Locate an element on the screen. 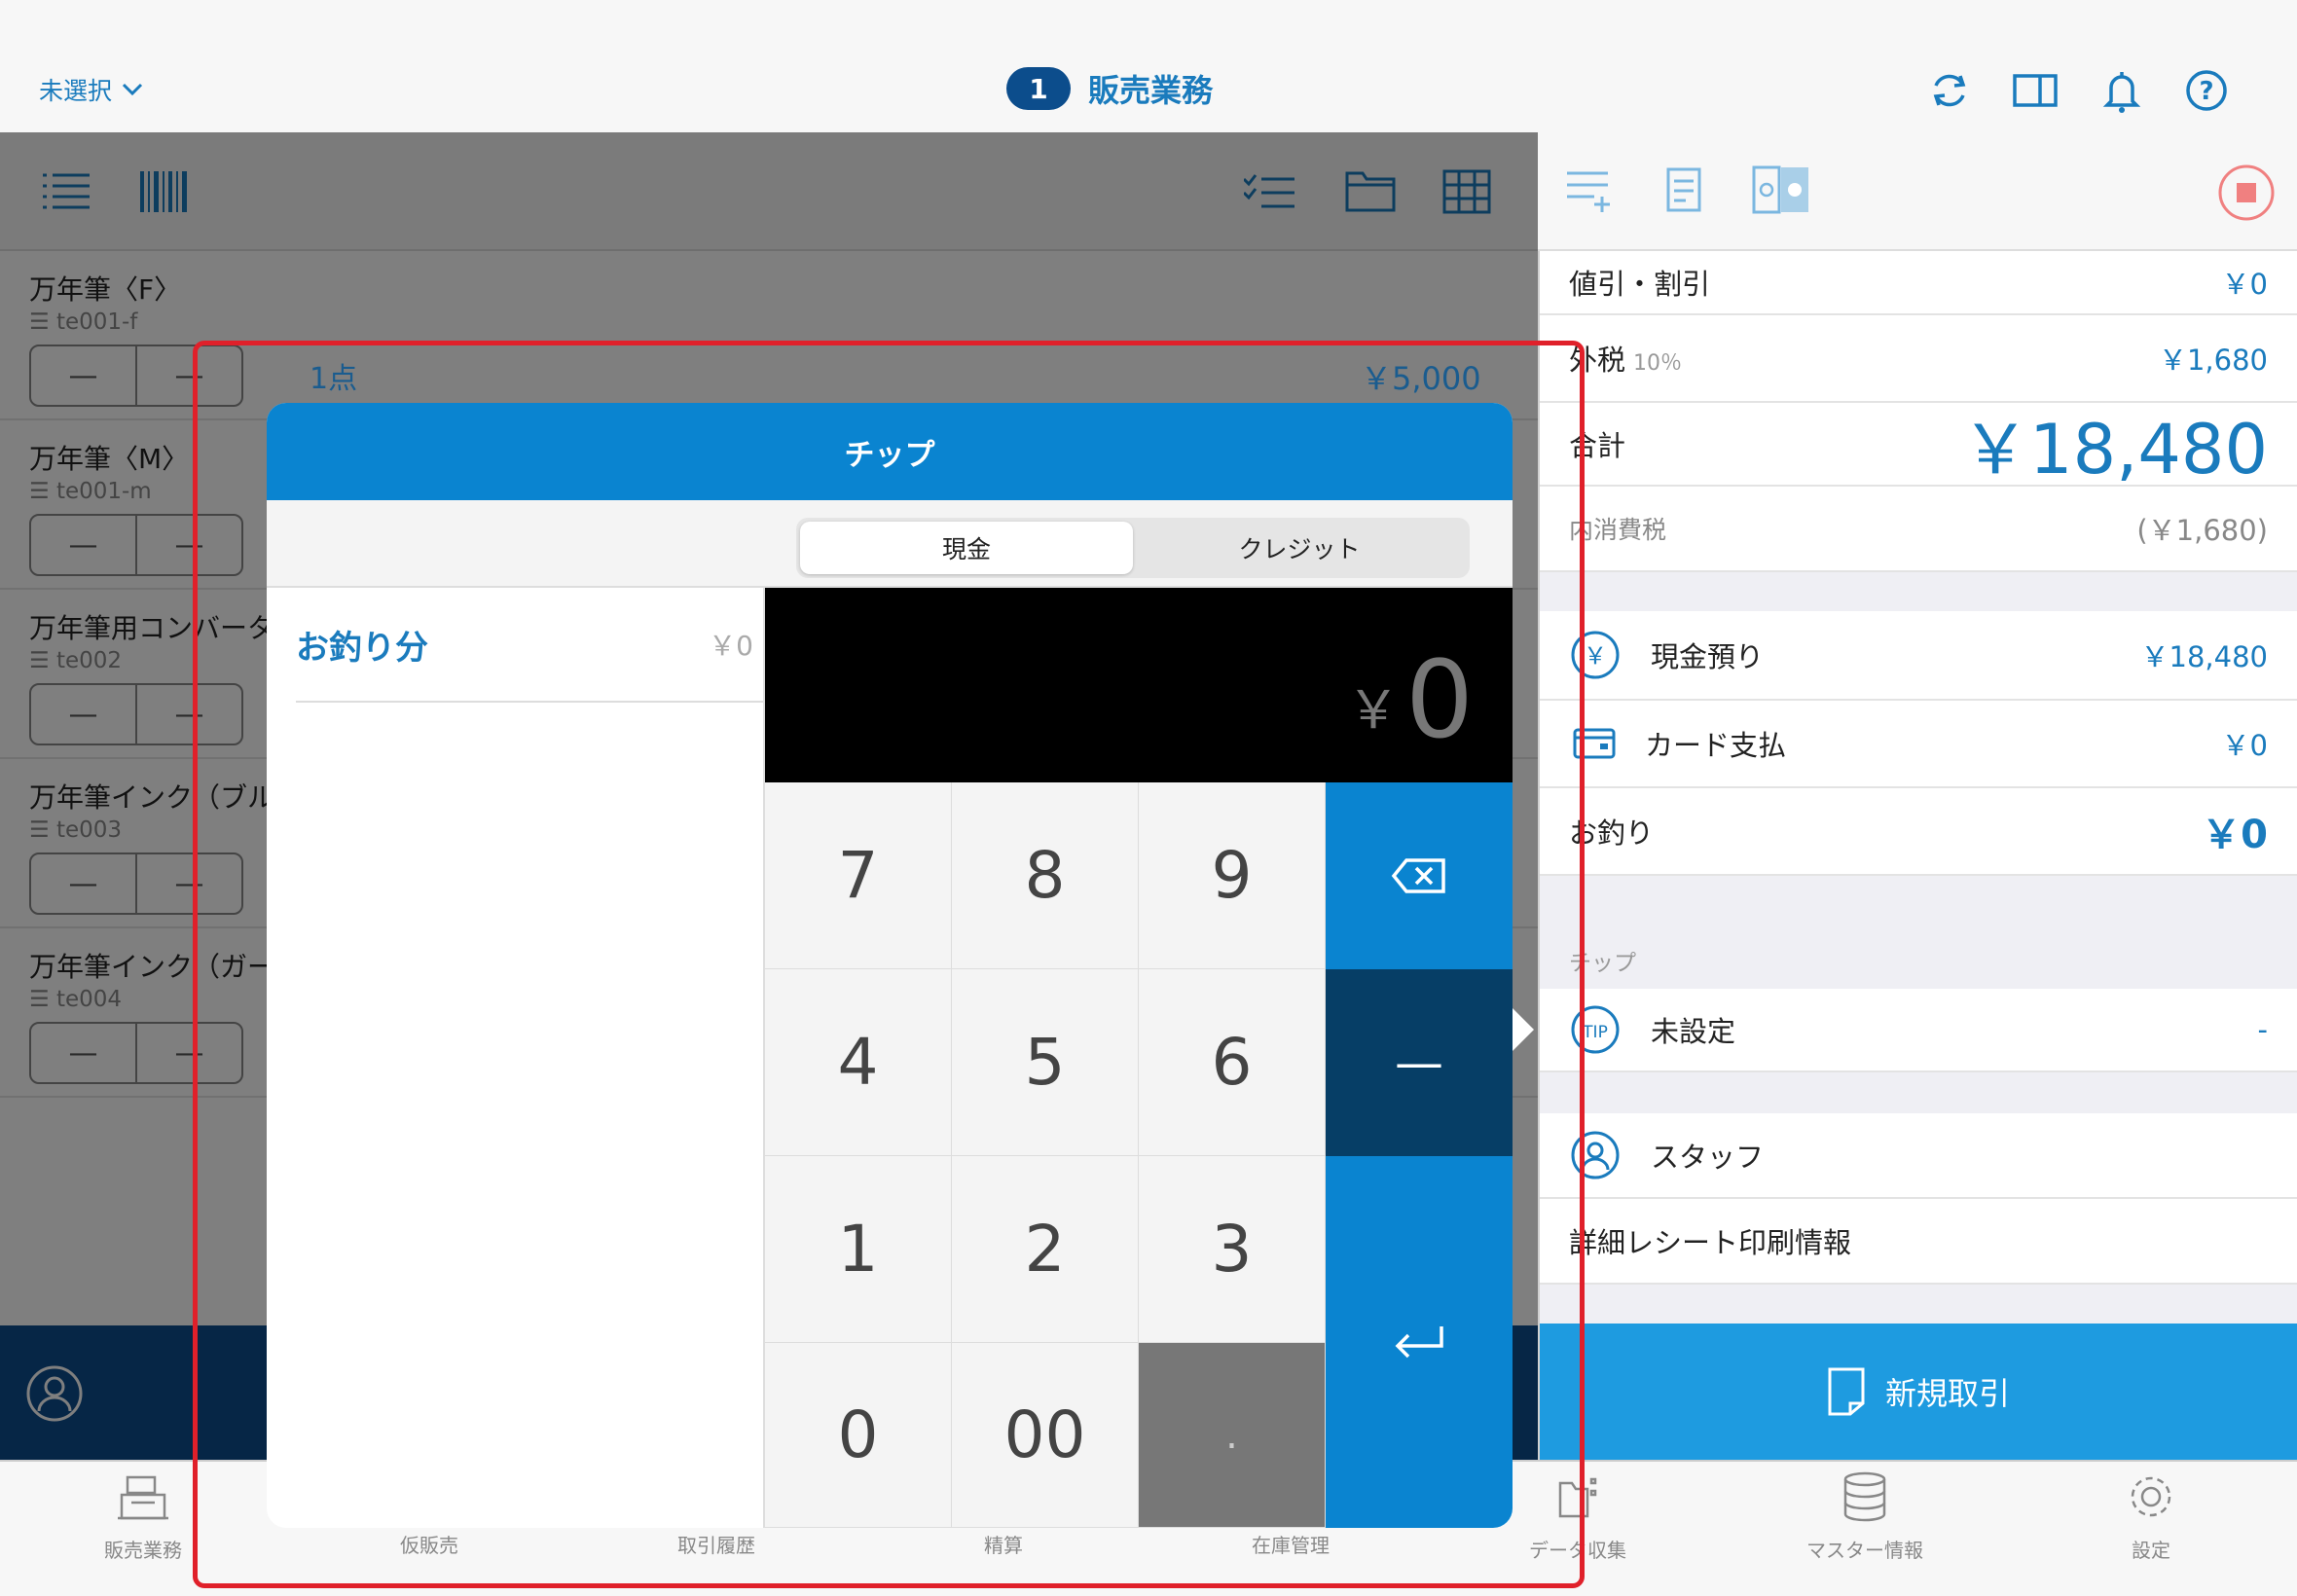  cart-amount: ￥5,000 is located at coordinates (1421, 379).